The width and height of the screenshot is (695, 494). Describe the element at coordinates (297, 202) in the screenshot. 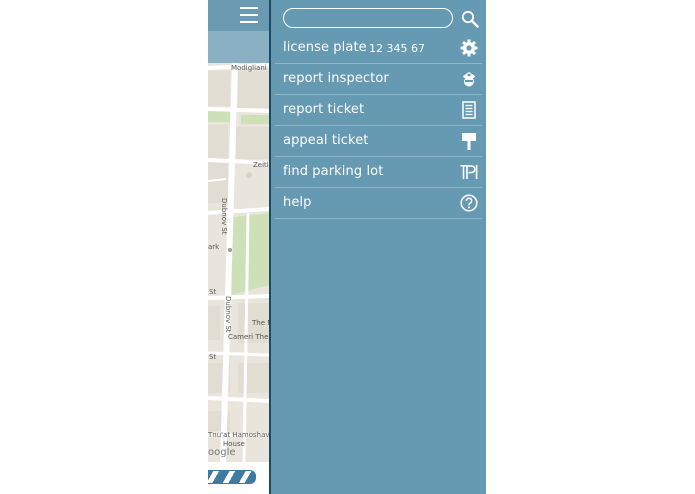

I see `menu-item-label: help` at that location.